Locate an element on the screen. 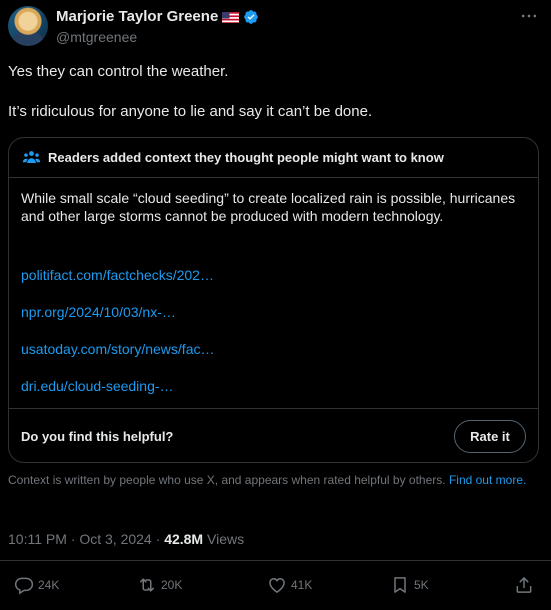 This screenshot has height=610, width=551. tweet-time: 10:11 PM is located at coordinates (37, 539).